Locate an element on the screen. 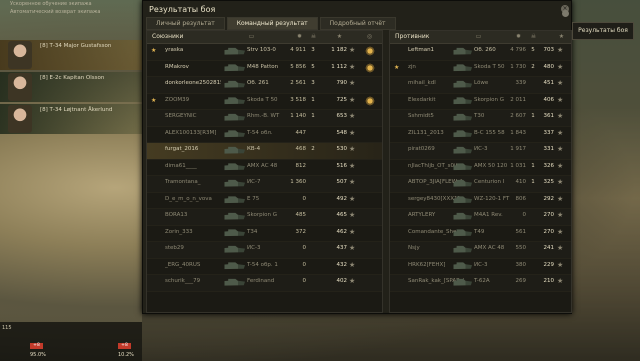  player-row: Comandante_She T49 561 270 ★ is located at coordinates (480, 234).